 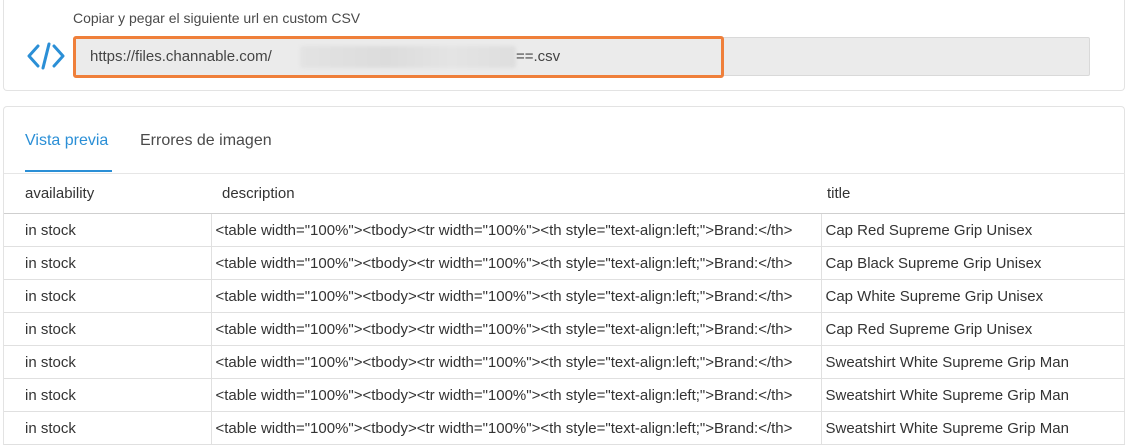 I want to click on cell-title: Cap White Supreme Grip Unisex, so click(x=973, y=296).